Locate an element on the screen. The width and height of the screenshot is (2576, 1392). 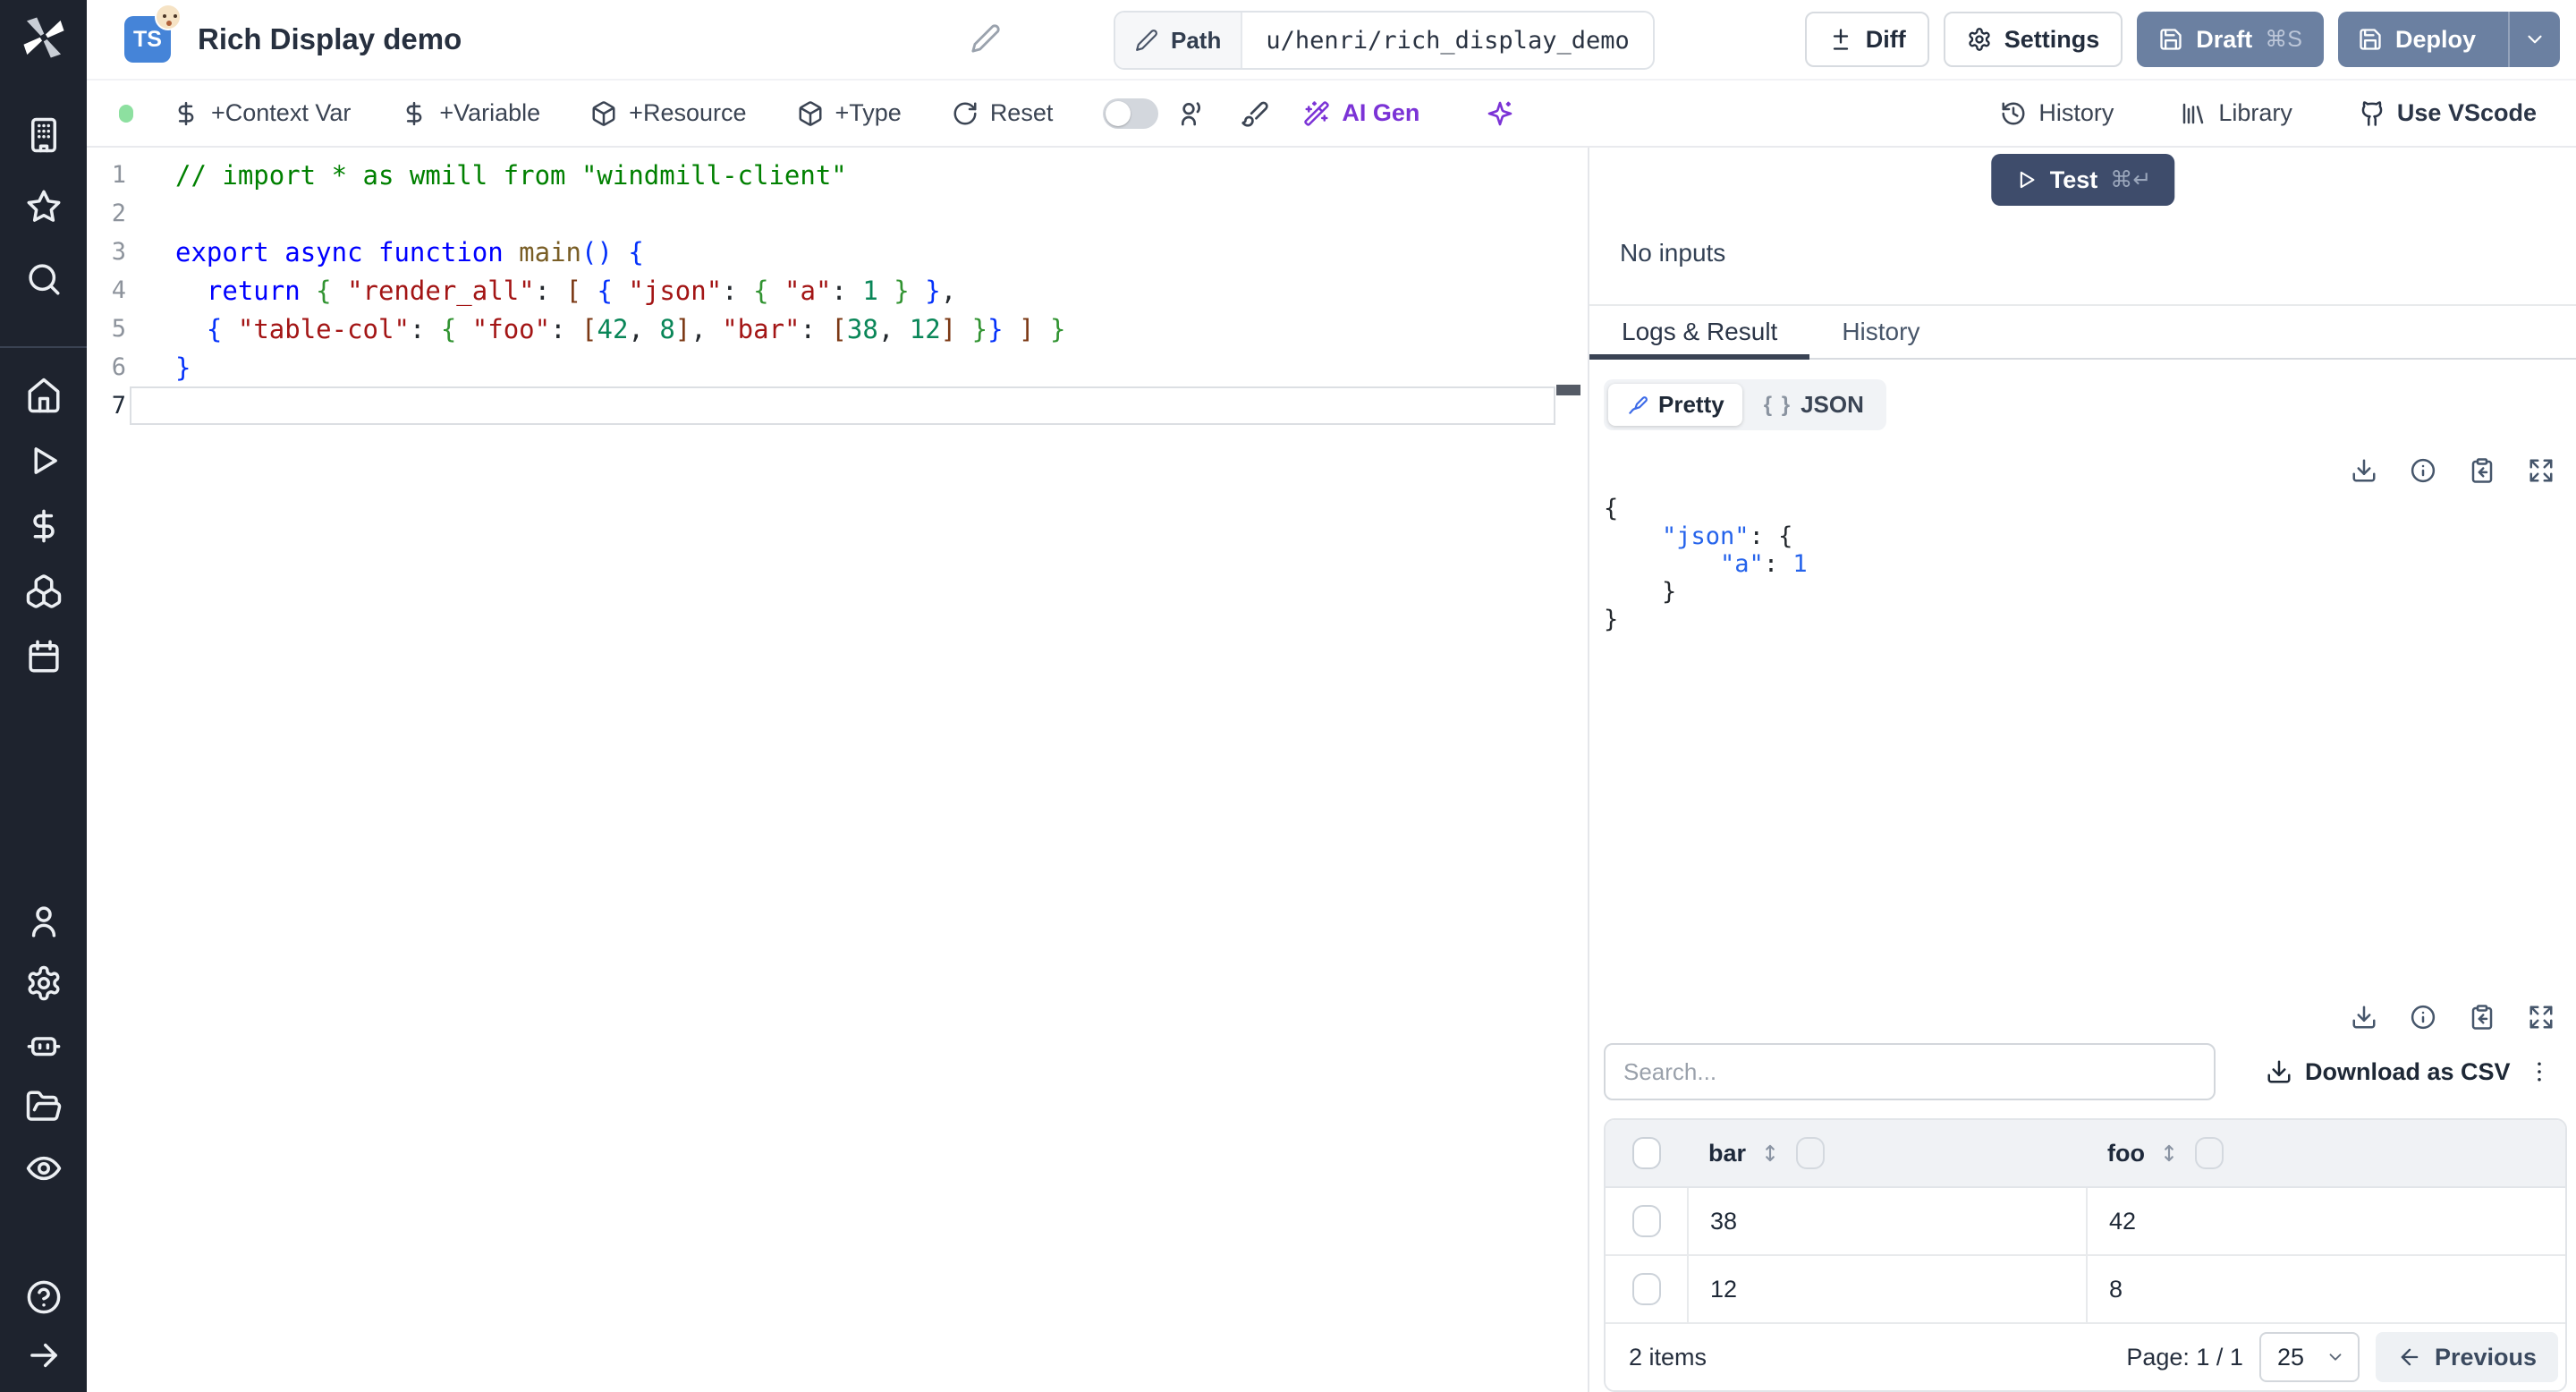
braces-icon: { } is located at coordinates (1777, 404).